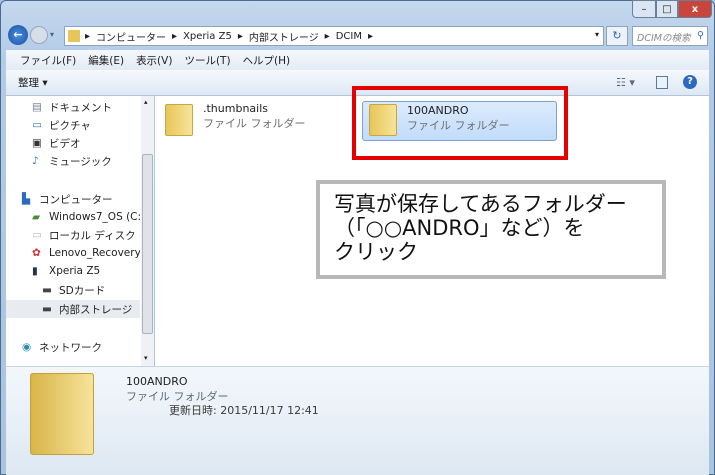 Image resolution: width=715 pixels, height=475 pixels. I want to click on folder-thumbnails: .thumbnails ファイル フォルダー, so click(240, 122).